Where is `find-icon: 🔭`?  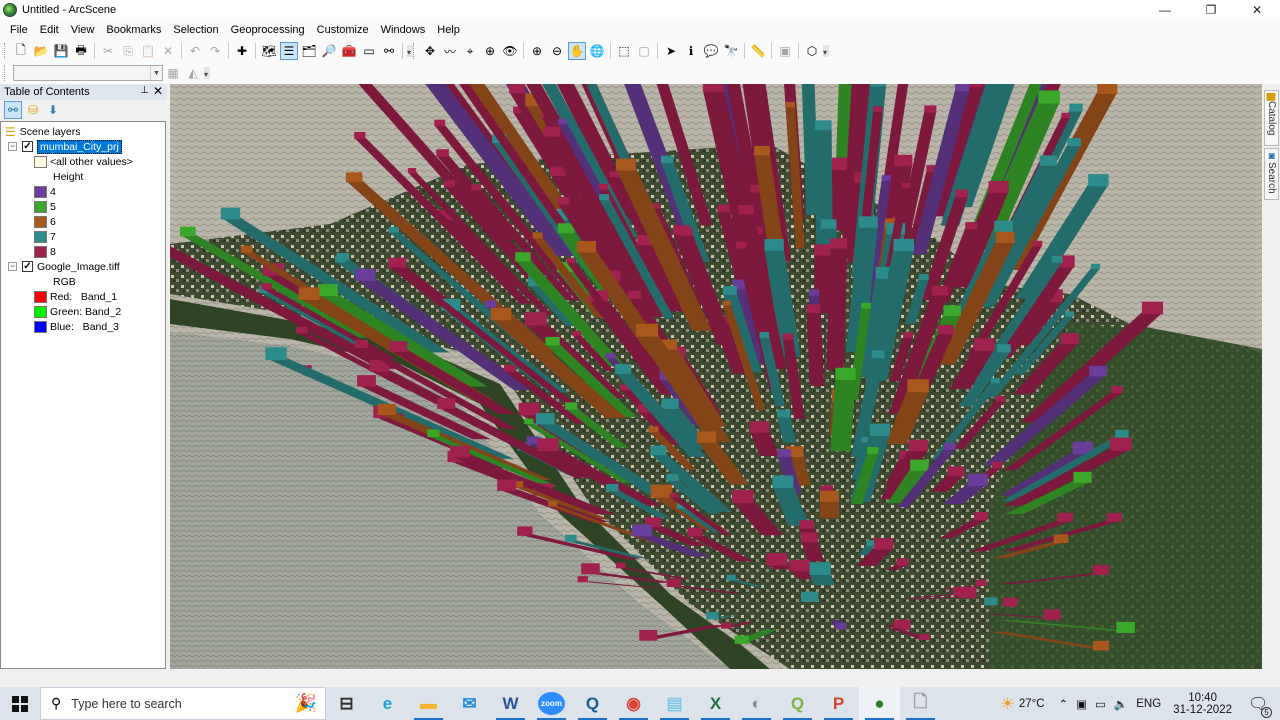 find-icon: 🔭 is located at coordinates (731, 51).